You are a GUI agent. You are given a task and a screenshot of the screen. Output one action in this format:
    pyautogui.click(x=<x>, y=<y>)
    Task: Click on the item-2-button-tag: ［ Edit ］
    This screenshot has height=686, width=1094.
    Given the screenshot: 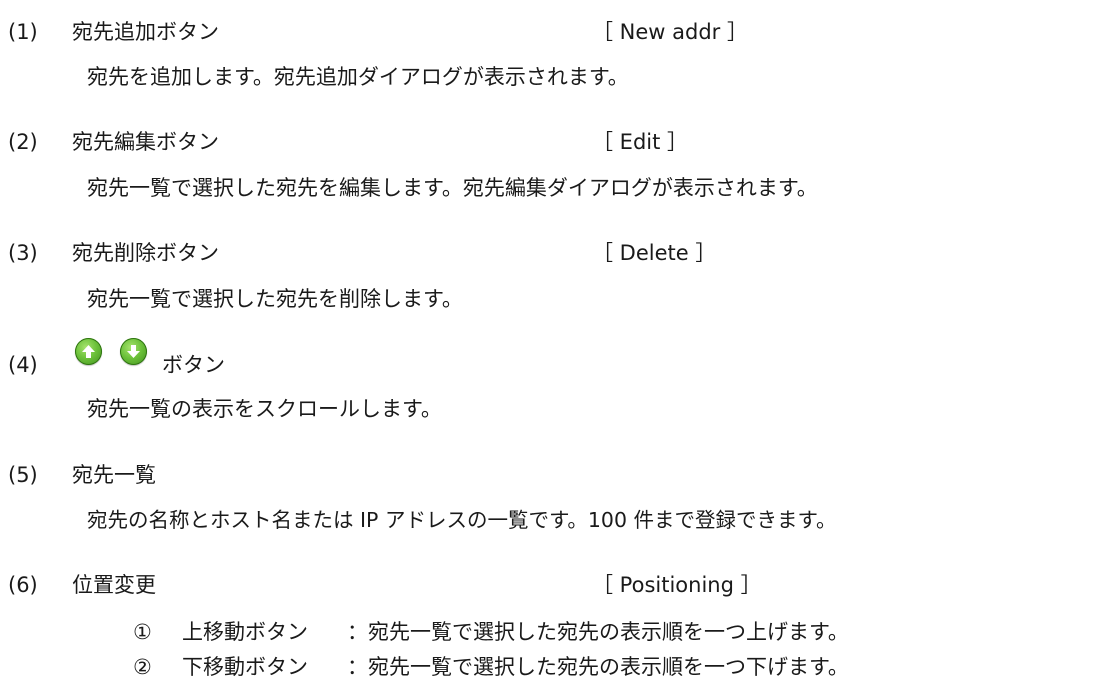 What is the action you would take?
    pyautogui.click(x=640, y=142)
    